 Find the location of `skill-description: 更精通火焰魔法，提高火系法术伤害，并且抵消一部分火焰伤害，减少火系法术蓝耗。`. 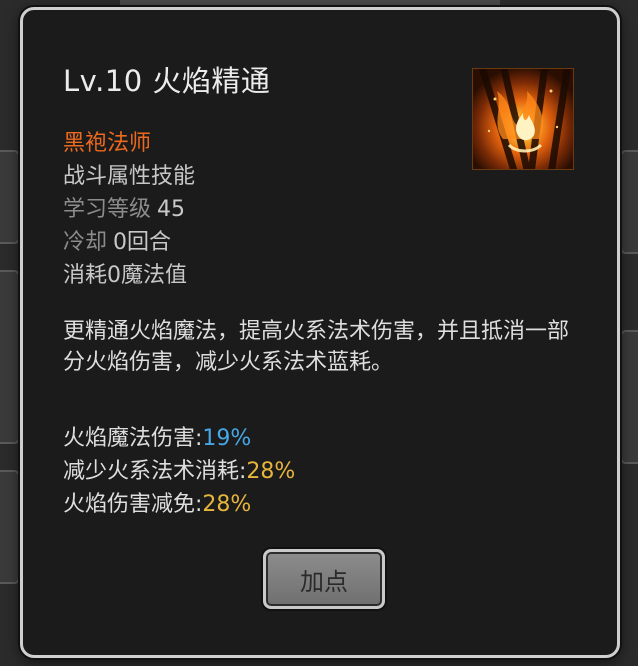

skill-description: 更精通火焰魔法，提高火系法术伤害，并且抵消一部分火焰伤害，减少火系法术蓝耗。 is located at coordinates (316, 347).